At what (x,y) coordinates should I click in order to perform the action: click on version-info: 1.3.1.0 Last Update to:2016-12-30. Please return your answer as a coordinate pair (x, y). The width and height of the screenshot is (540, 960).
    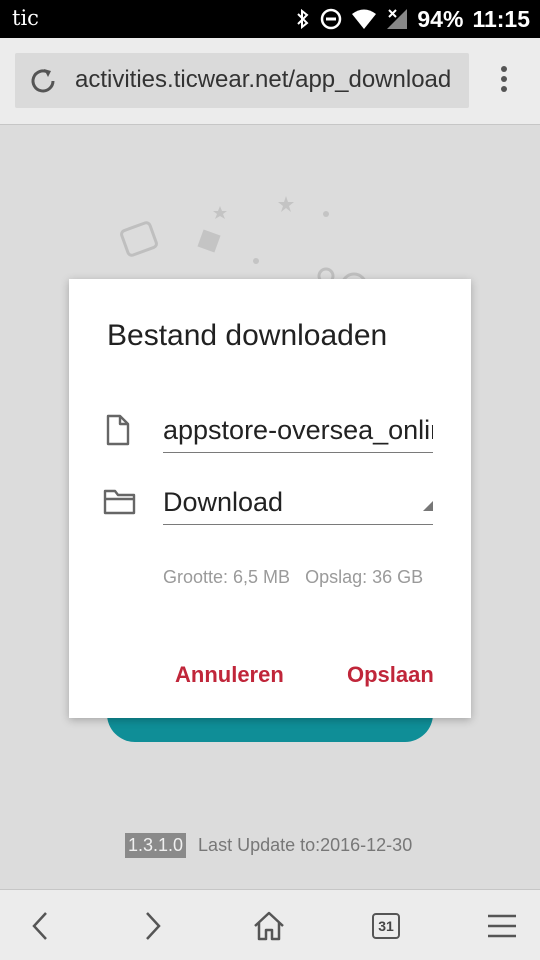
    Looking at the image, I should click on (268, 845).